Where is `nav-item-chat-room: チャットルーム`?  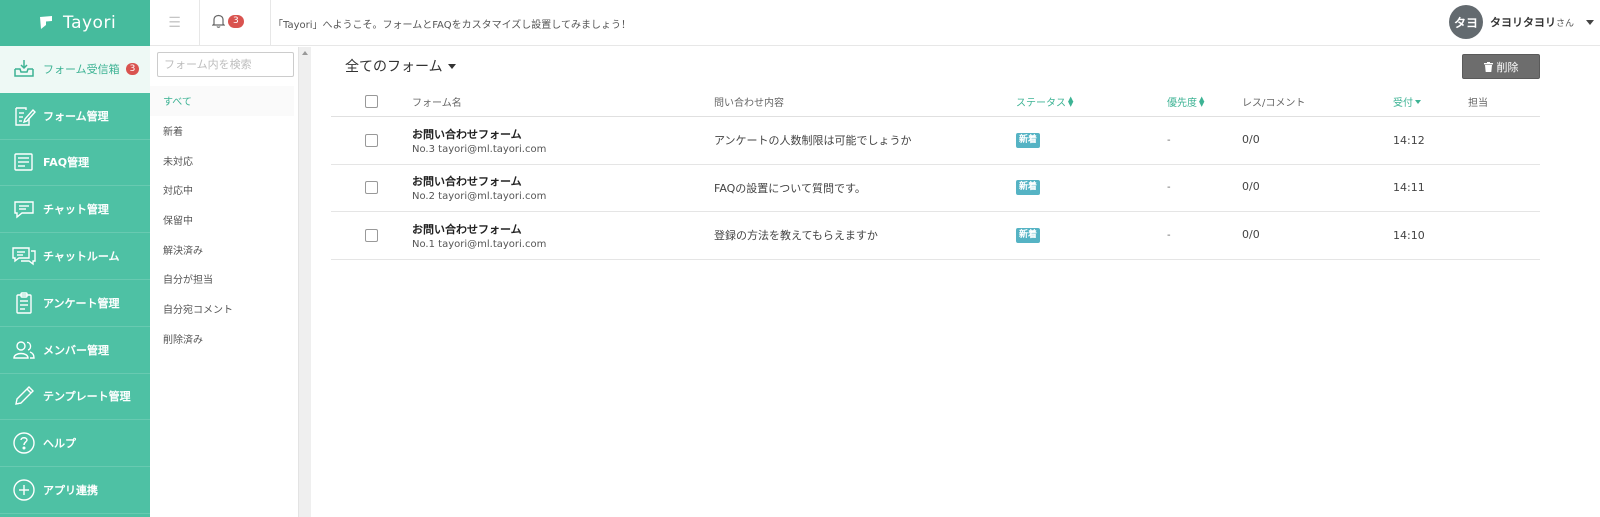
nav-item-chat-room: チャットルーム is located at coordinates (75, 256).